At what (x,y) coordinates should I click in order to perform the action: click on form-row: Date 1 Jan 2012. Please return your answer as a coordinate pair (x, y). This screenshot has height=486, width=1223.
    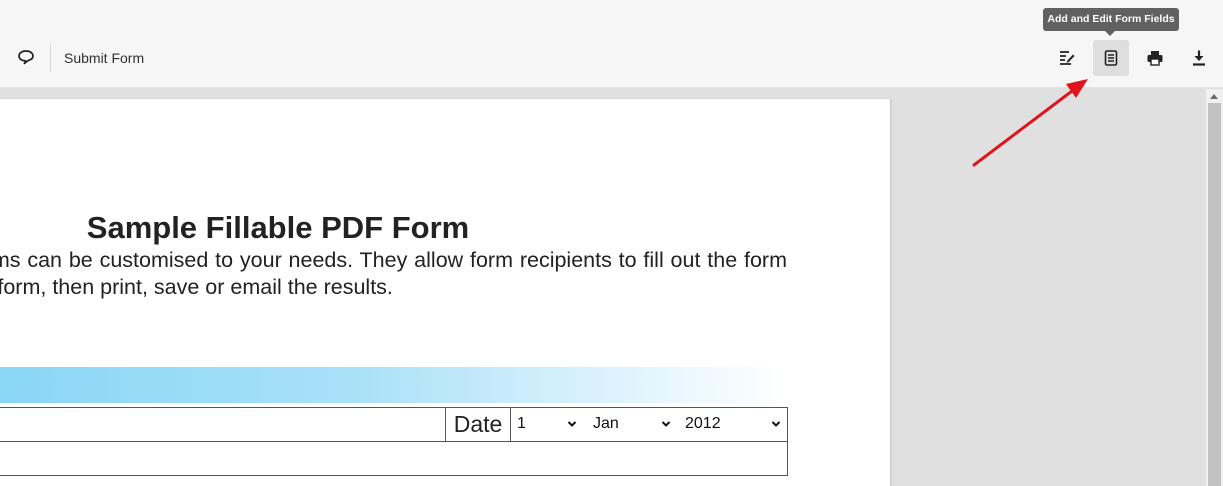
    Looking at the image, I should click on (393, 425).